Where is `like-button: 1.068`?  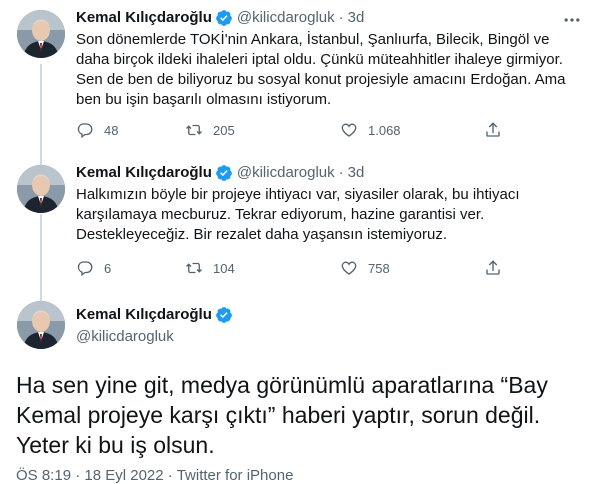
like-button: 1.068 is located at coordinates (370, 130).